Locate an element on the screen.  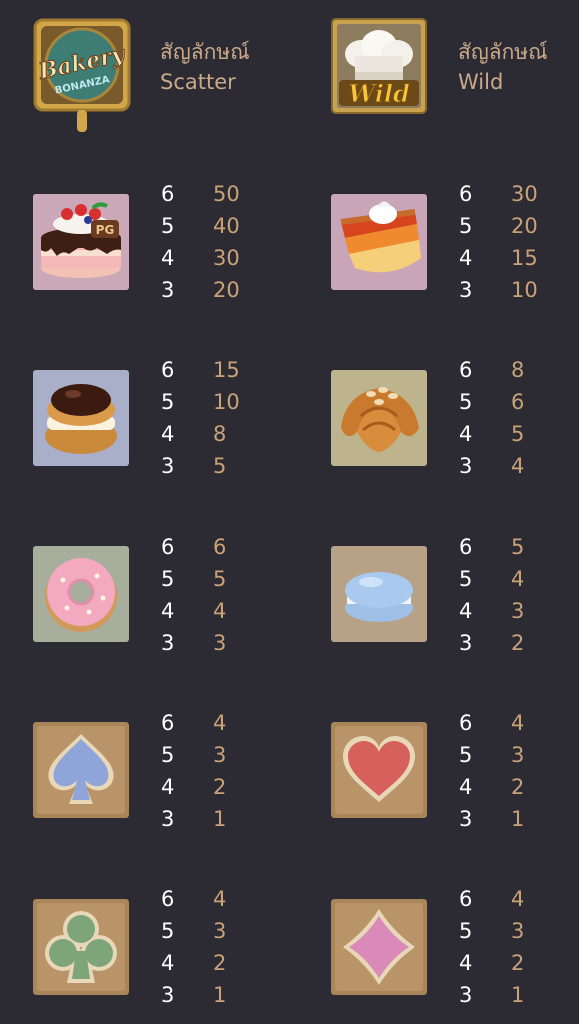
scatter-label: สัญลักษณ์ Scatter is located at coordinates (205, 67).